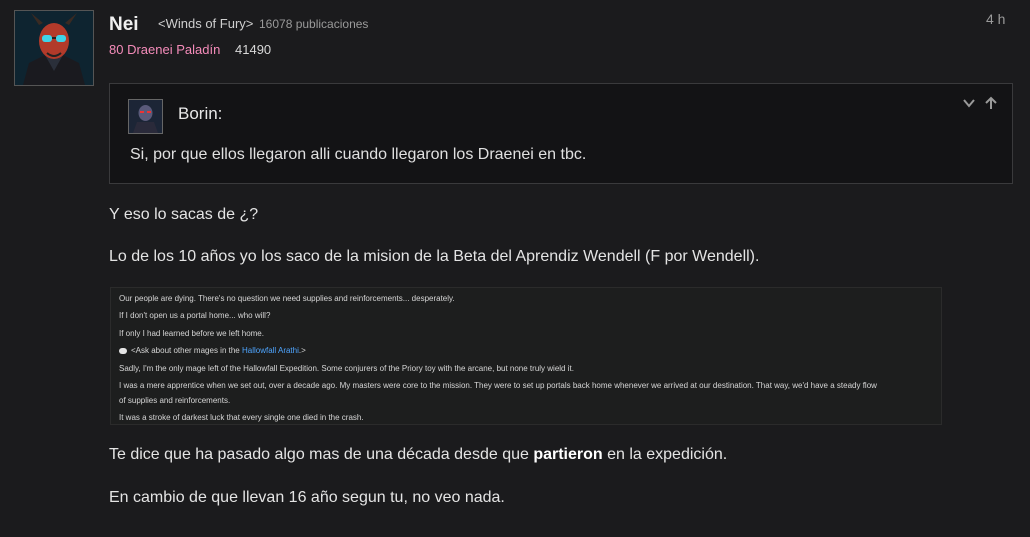 The width and height of the screenshot is (1030, 537). Describe the element at coordinates (270, 350) in the screenshot. I see `embed-option-link: Hallowfall Arathi` at that location.